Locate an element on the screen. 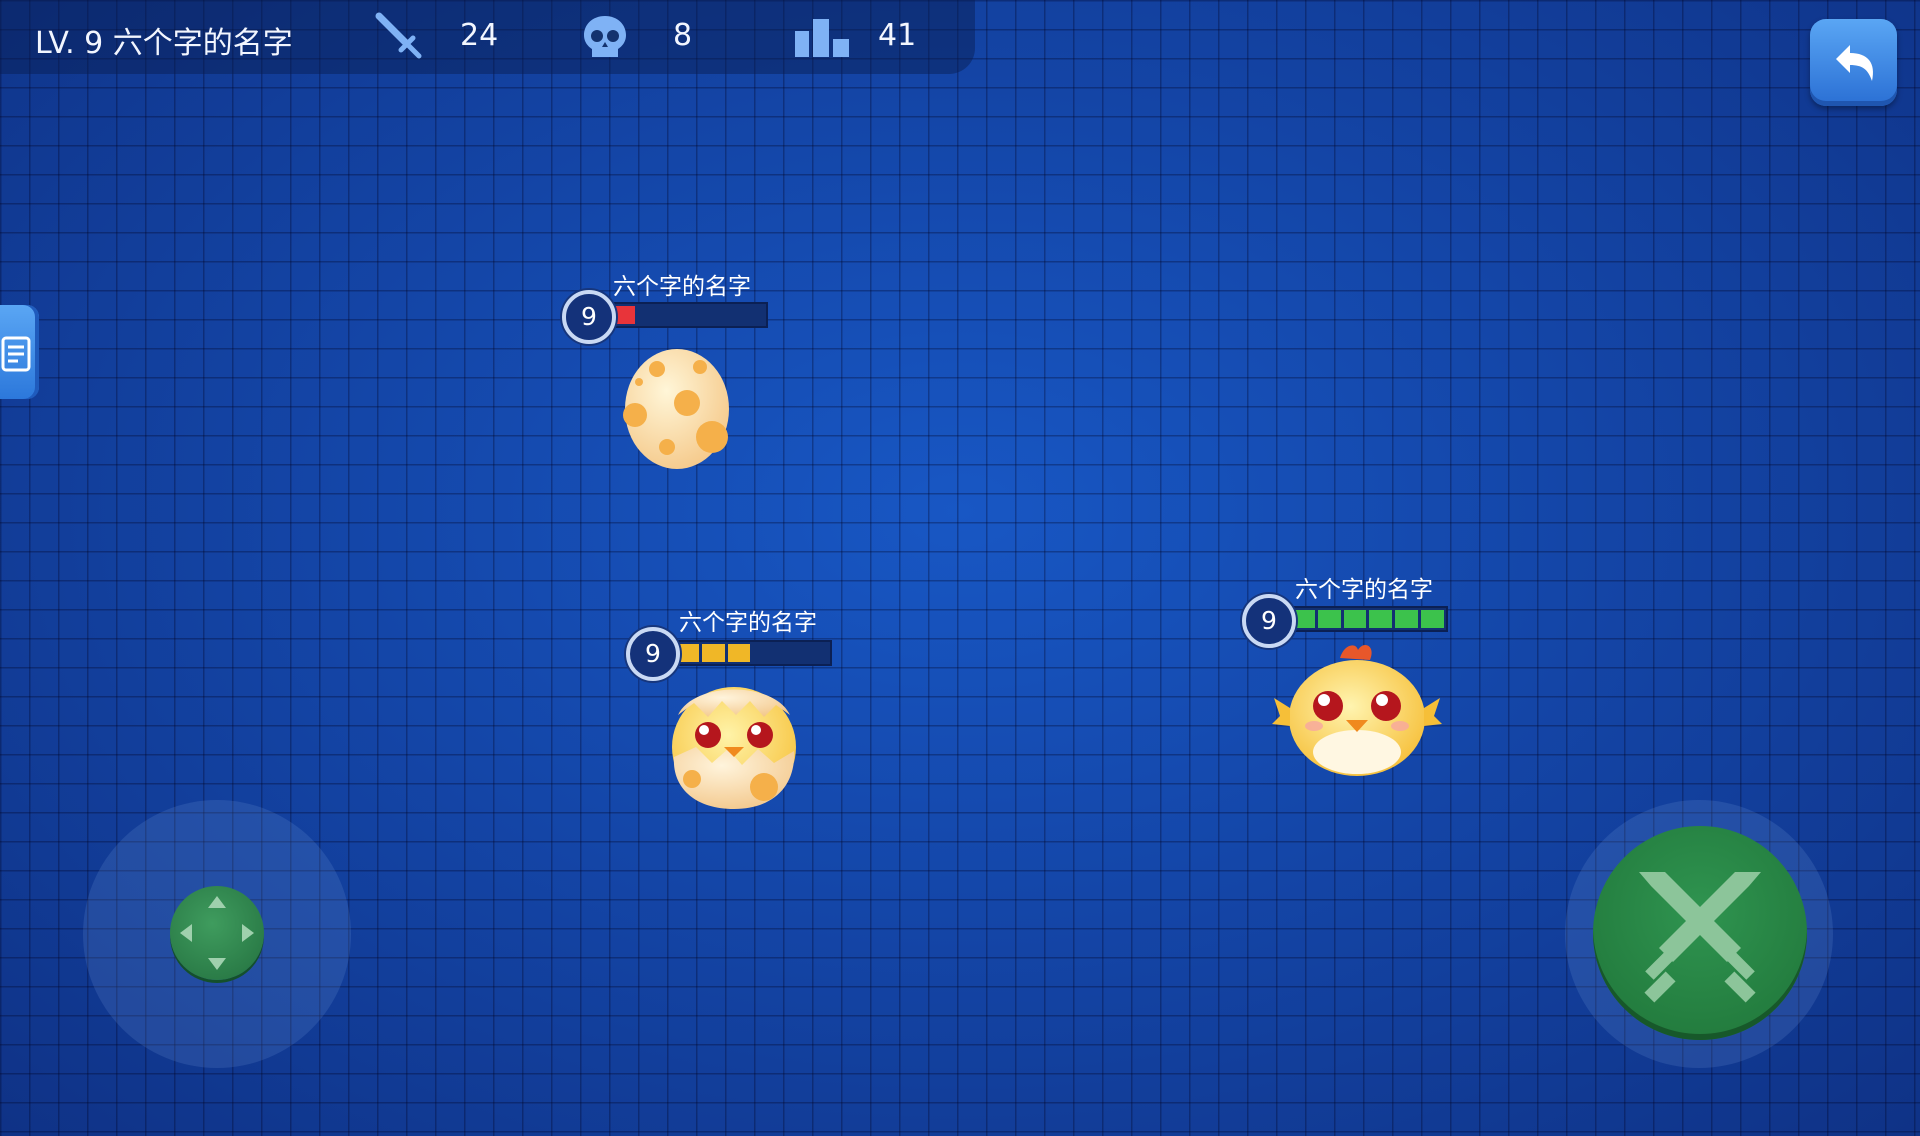 The image size is (1920, 1136). skull-icon is located at coordinates (605, 36).